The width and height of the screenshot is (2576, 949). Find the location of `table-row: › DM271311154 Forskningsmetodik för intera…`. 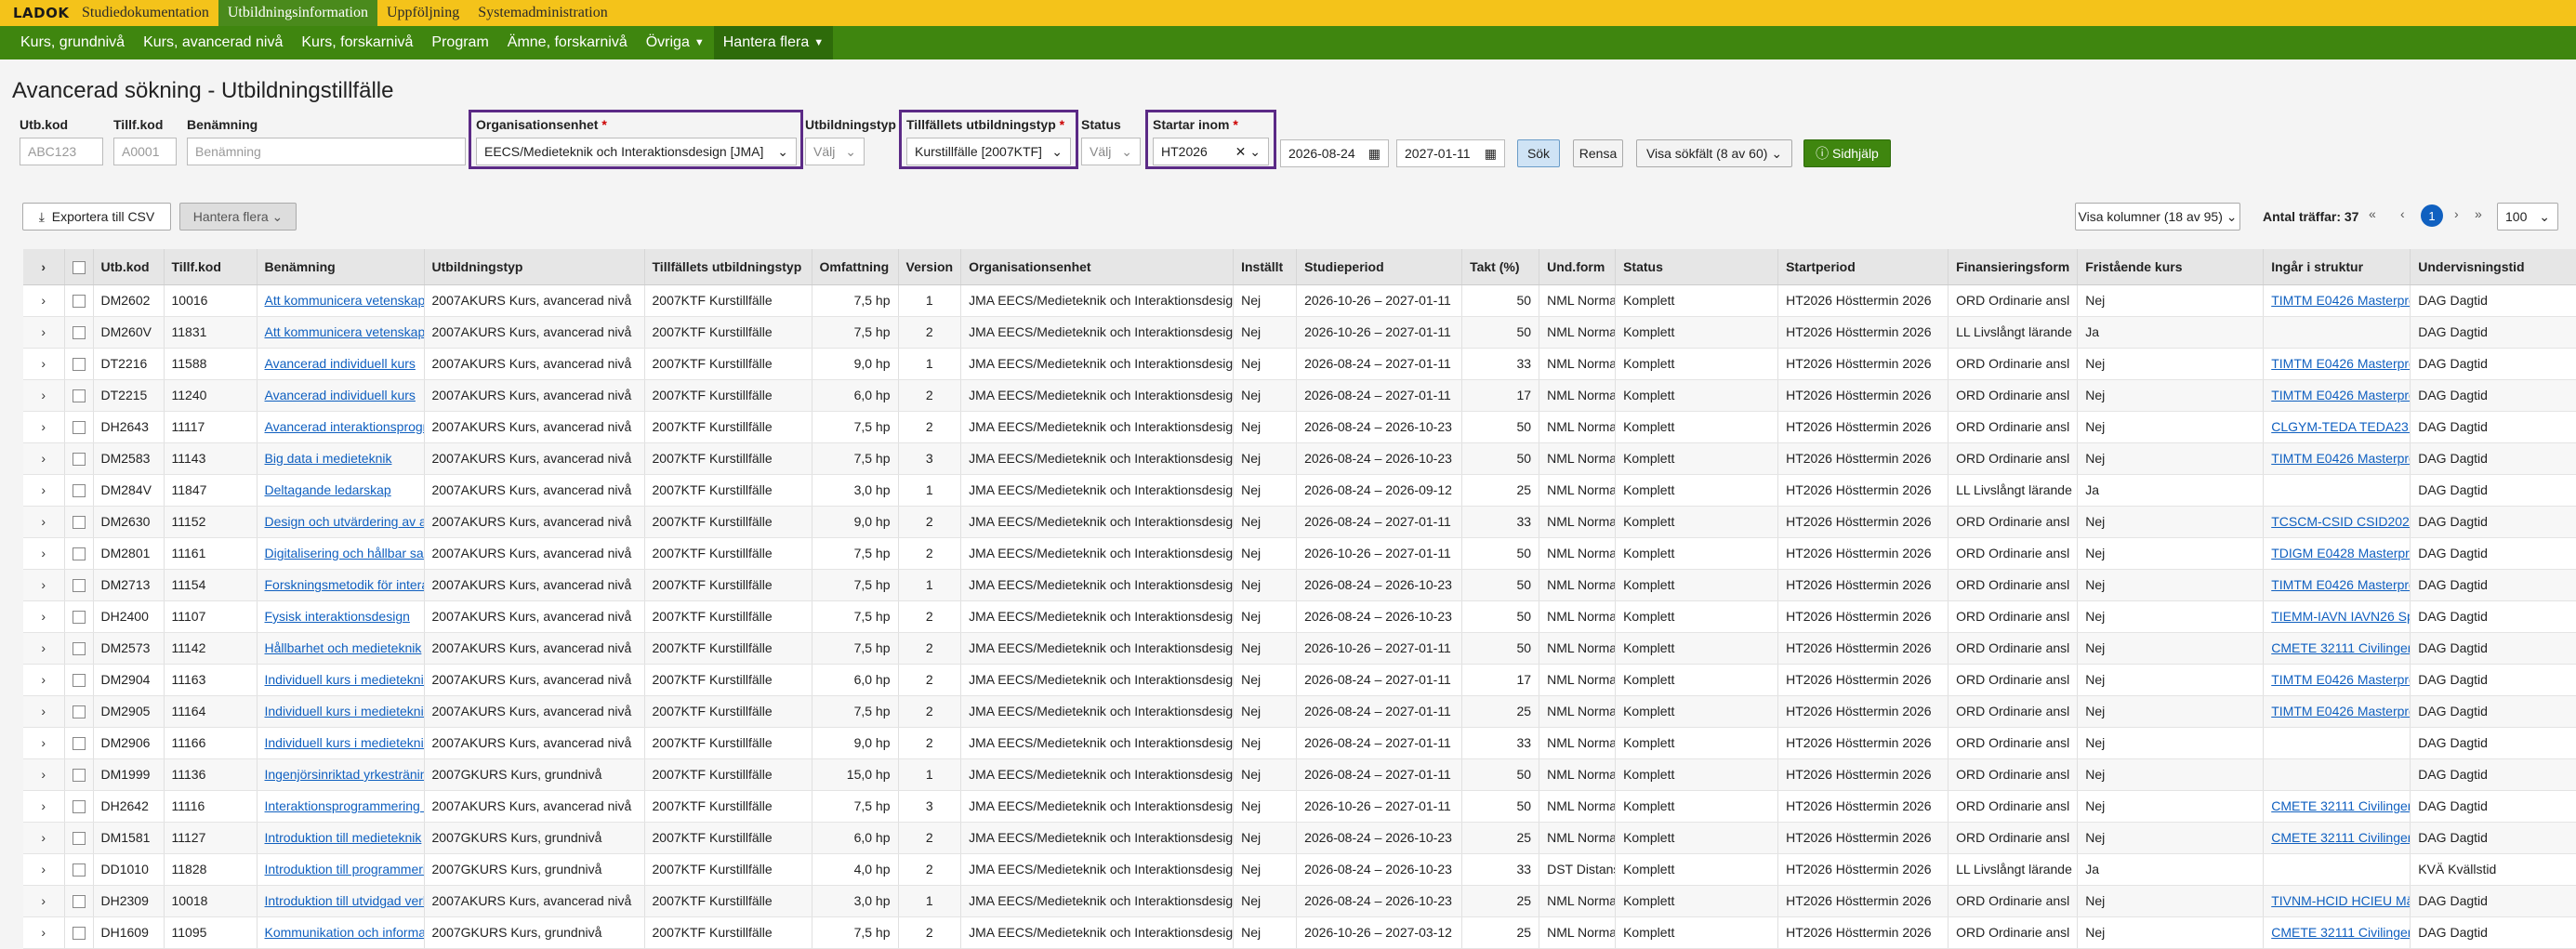

table-row: › DM271311154 Forskningsmetodik för intera… is located at coordinates (1299, 585).